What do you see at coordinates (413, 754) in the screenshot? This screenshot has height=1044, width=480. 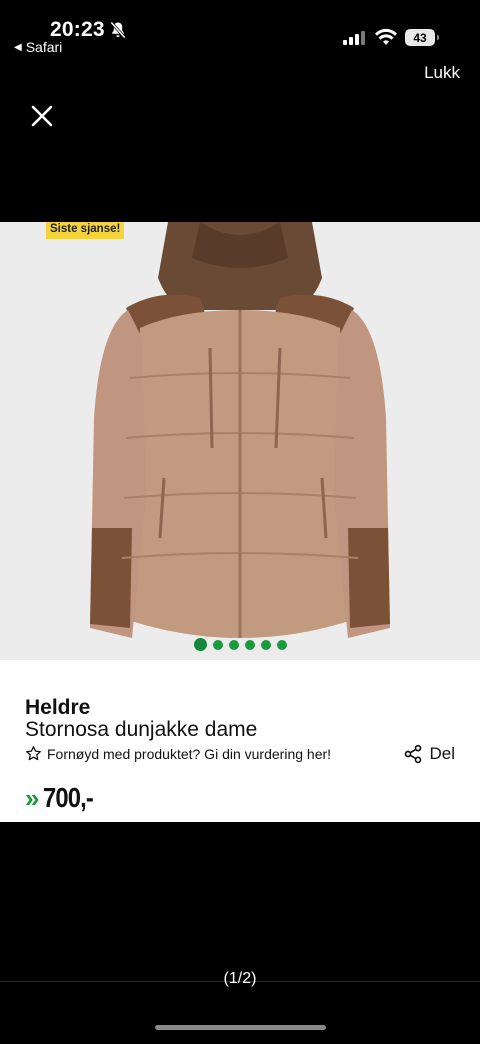 I see `share-icon` at bounding box center [413, 754].